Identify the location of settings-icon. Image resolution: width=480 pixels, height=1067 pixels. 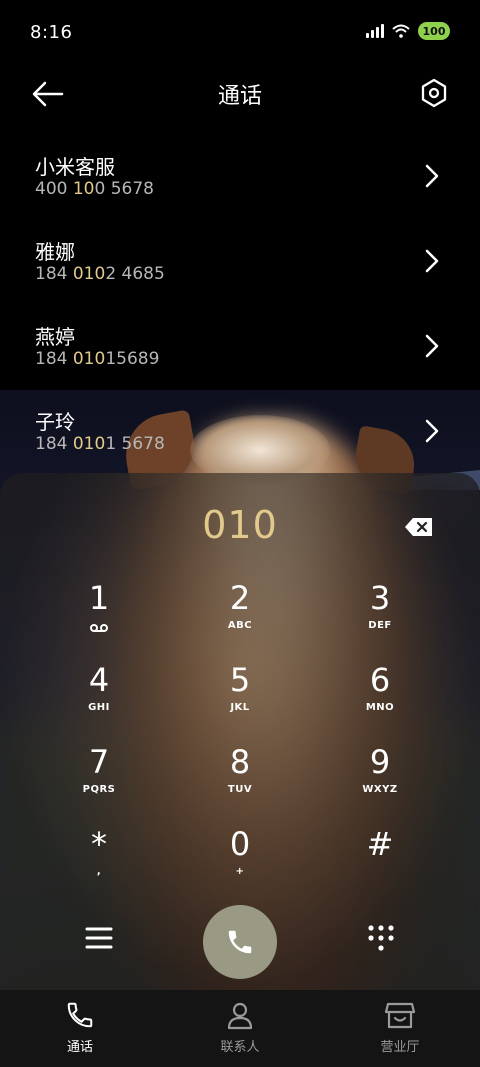
(434, 93).